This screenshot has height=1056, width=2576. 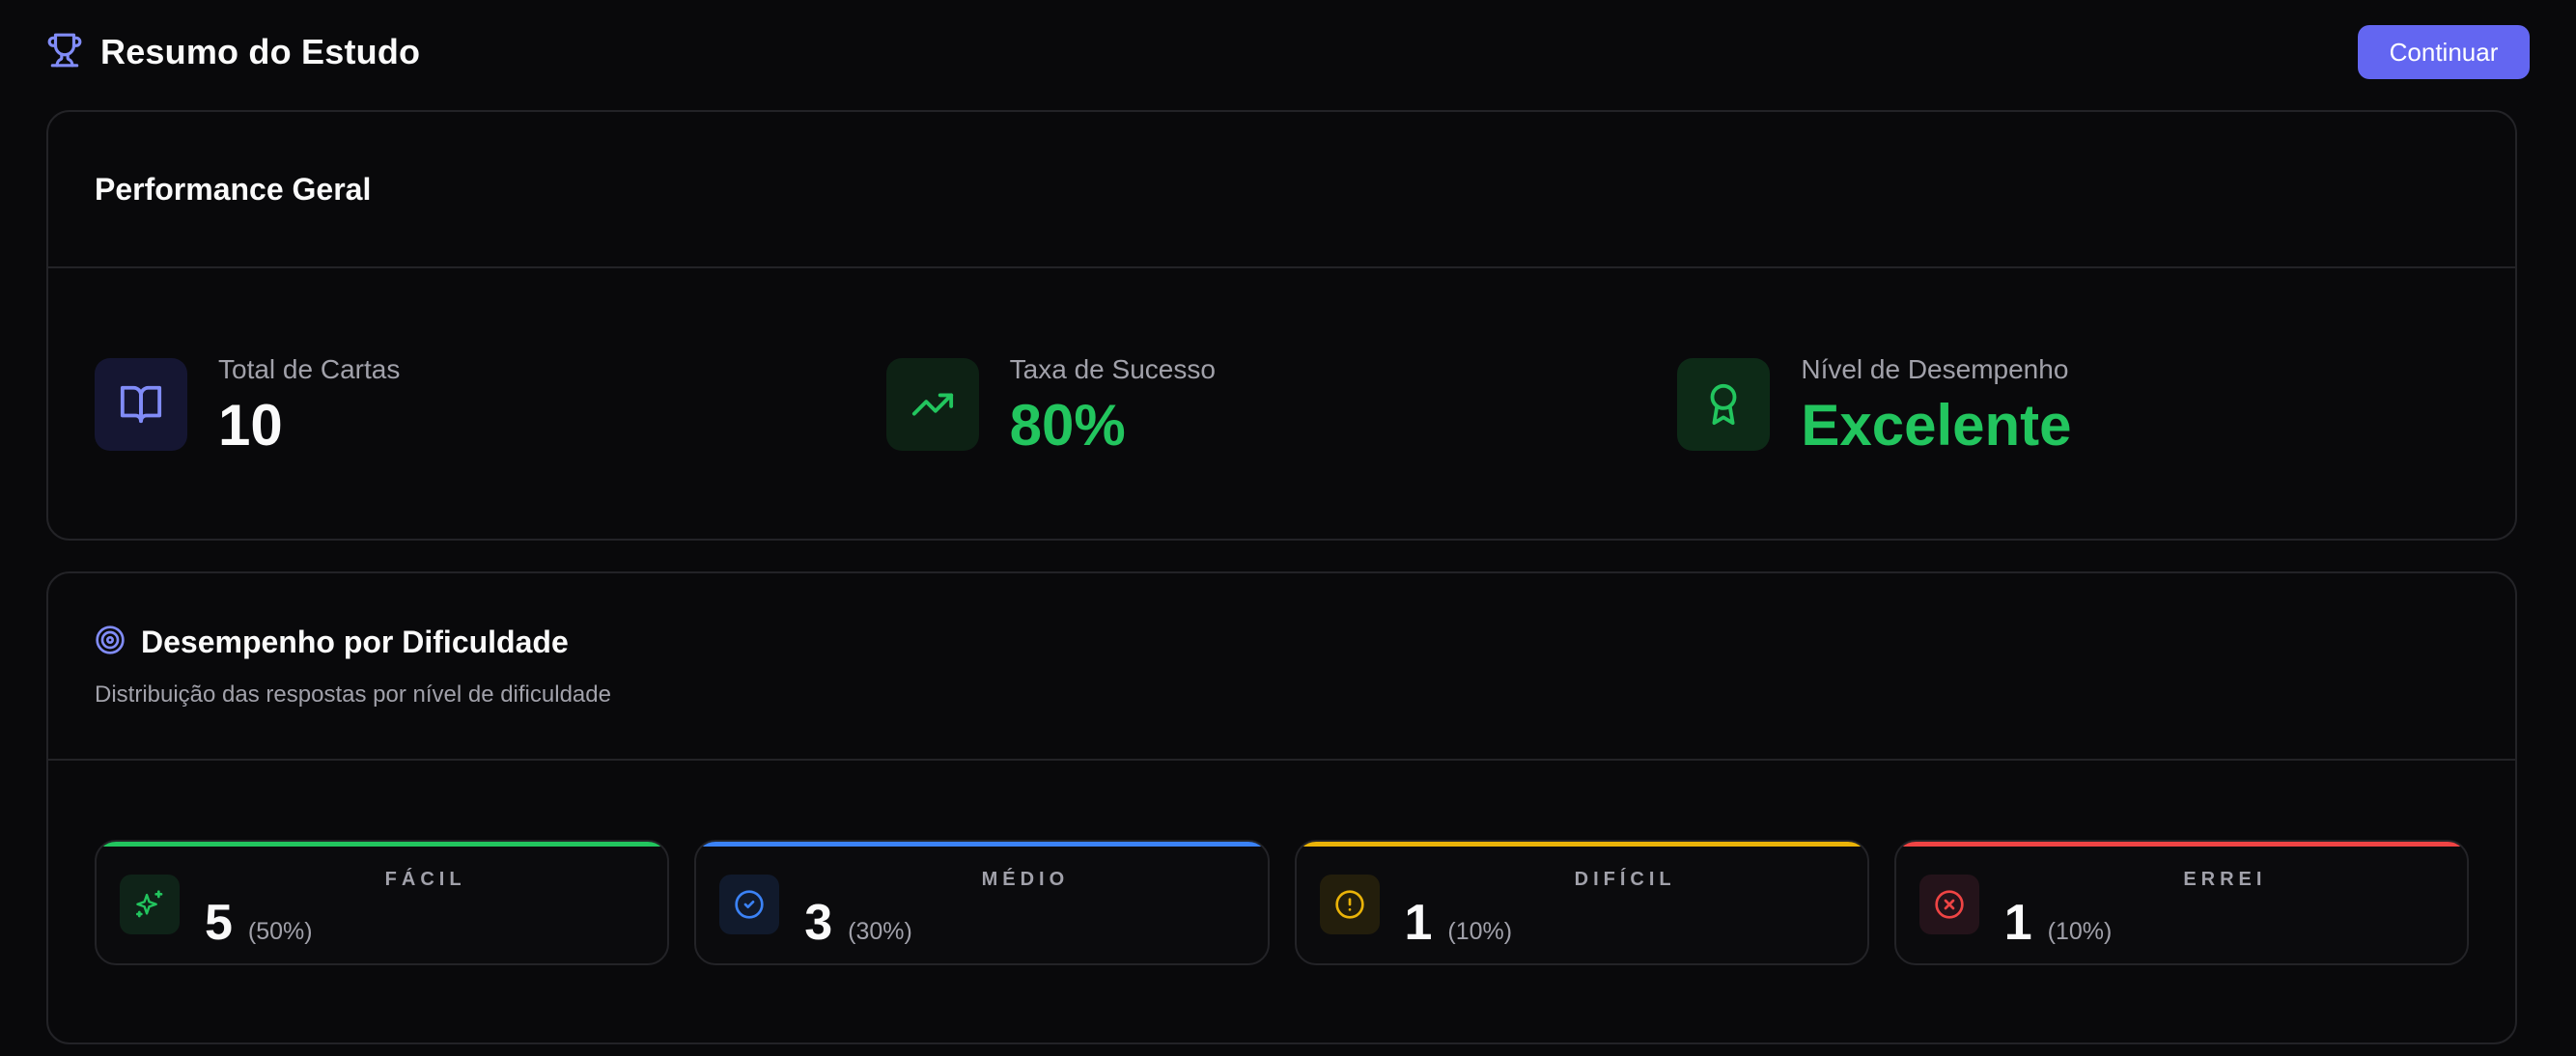 I want to click on difficulty-percent: (50%), so click(x=280, y=931).